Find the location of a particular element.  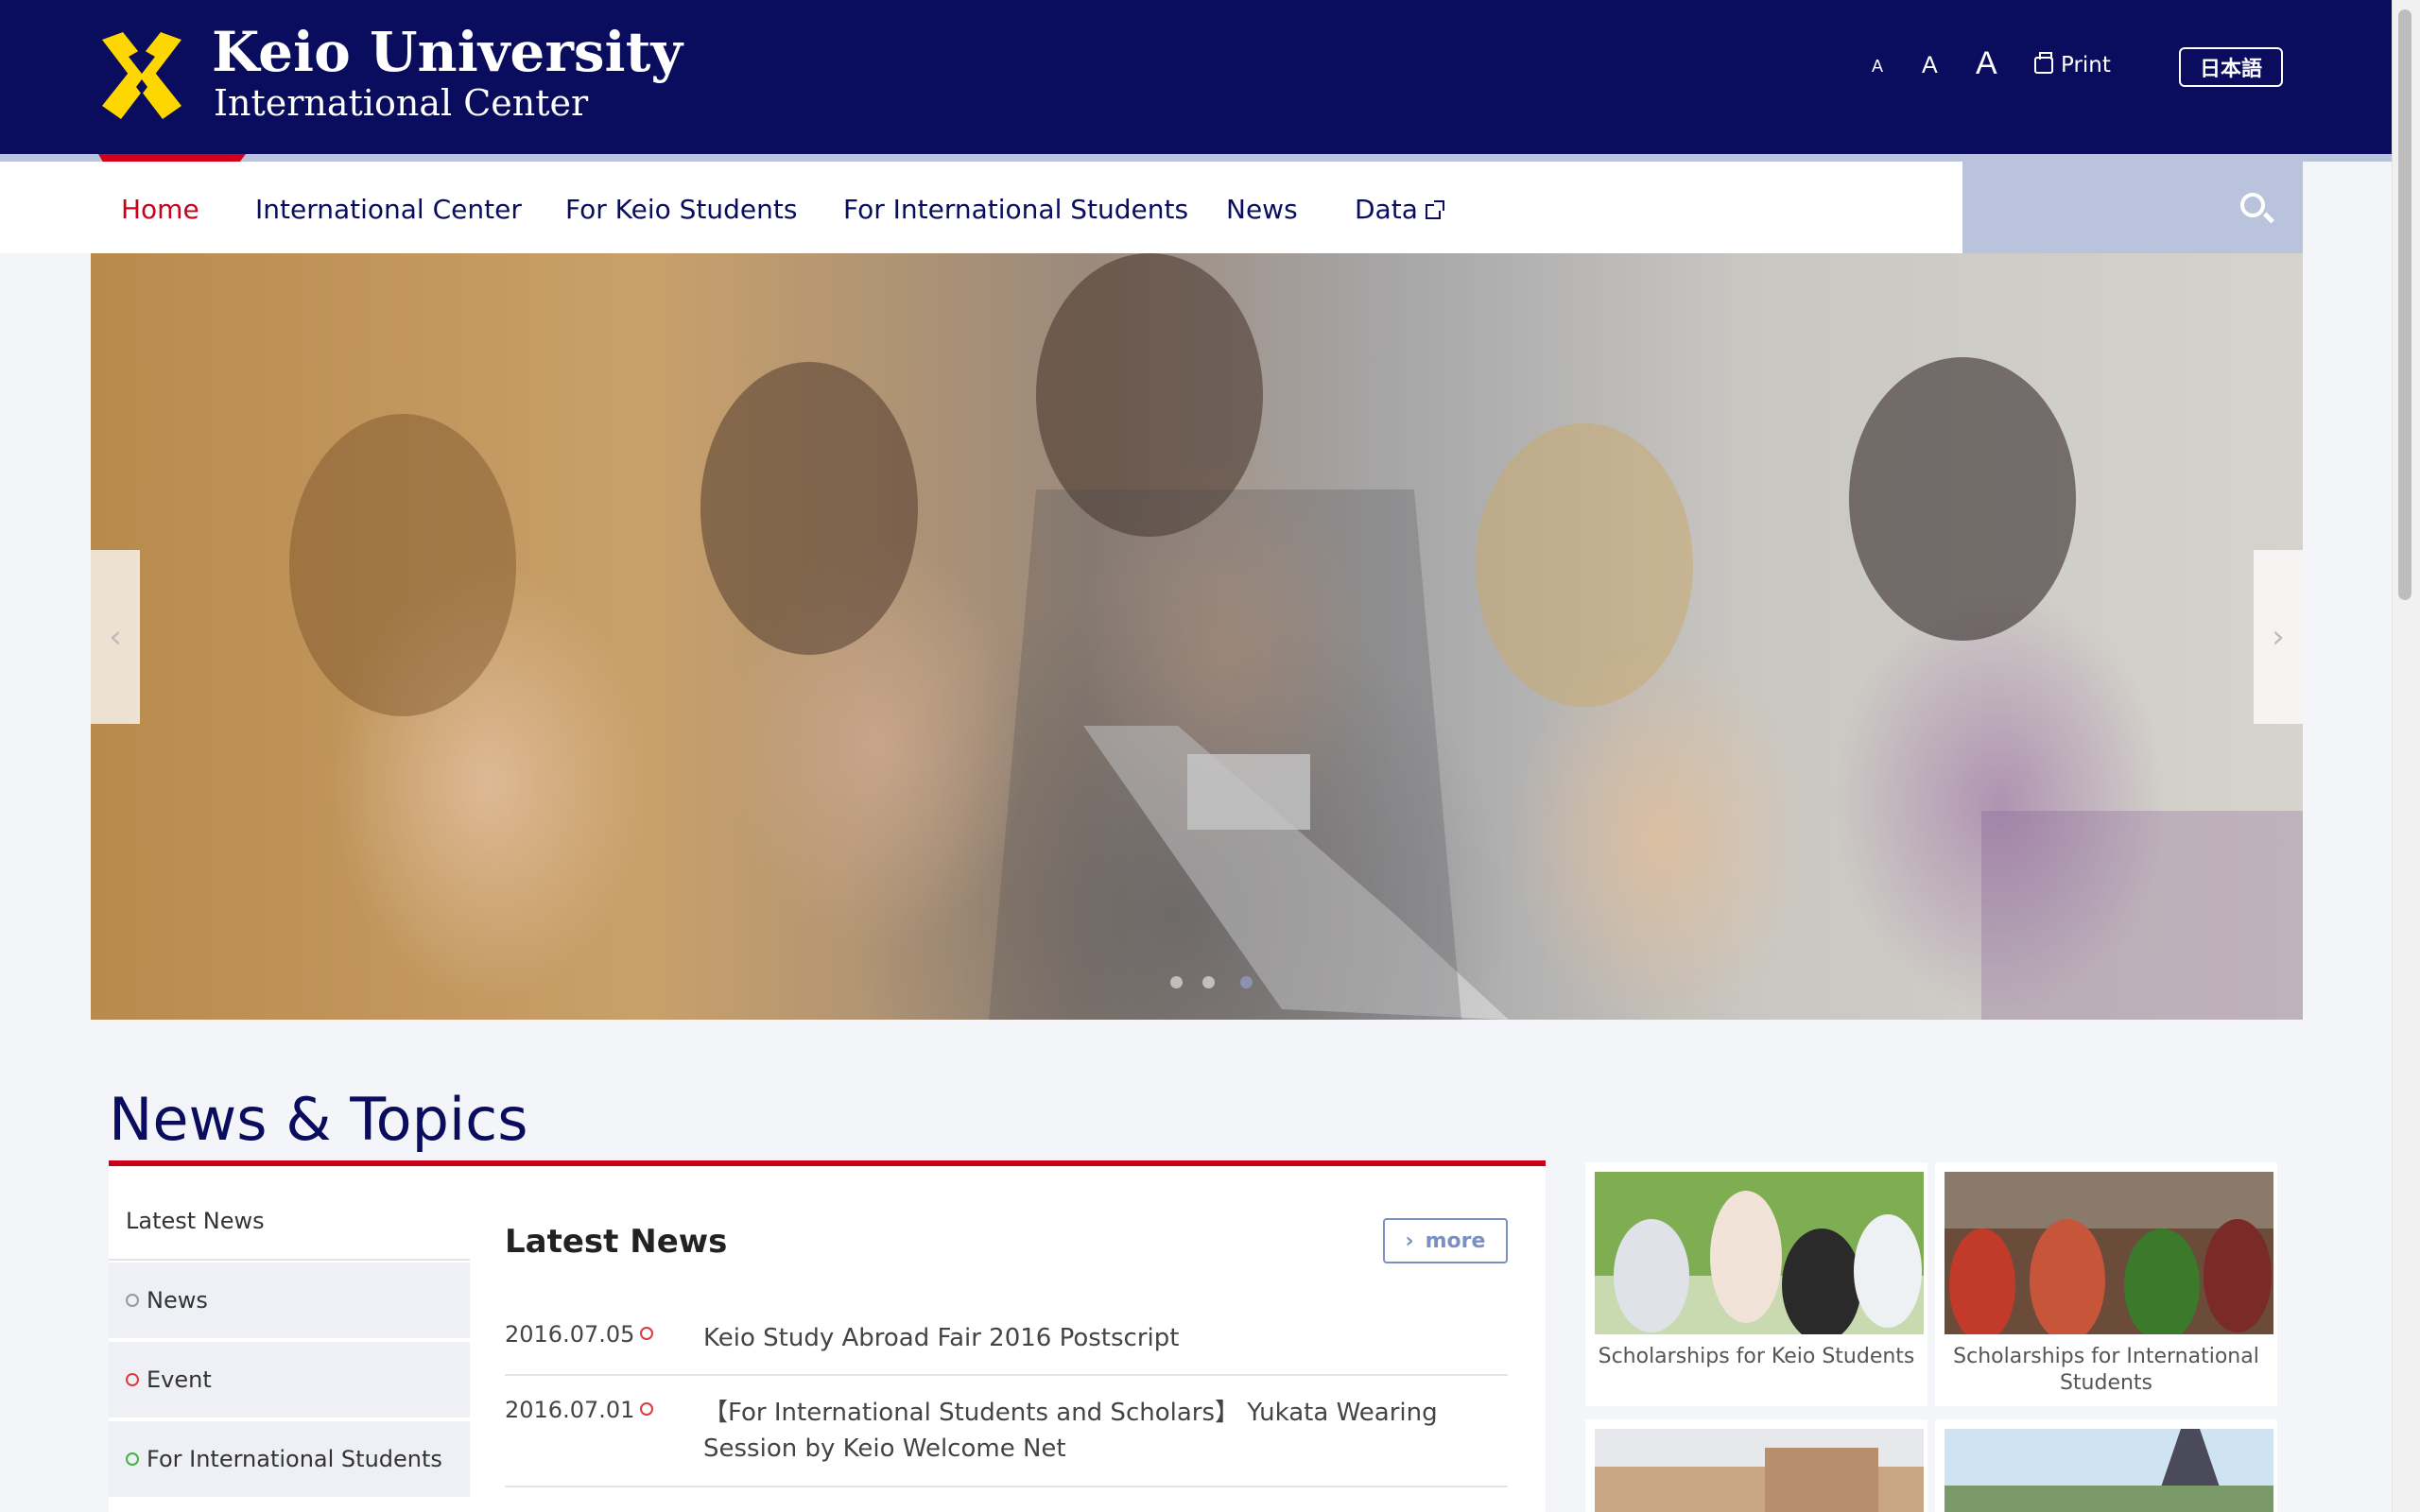

nav-item-news: News is located at coordinates (1262, 209).